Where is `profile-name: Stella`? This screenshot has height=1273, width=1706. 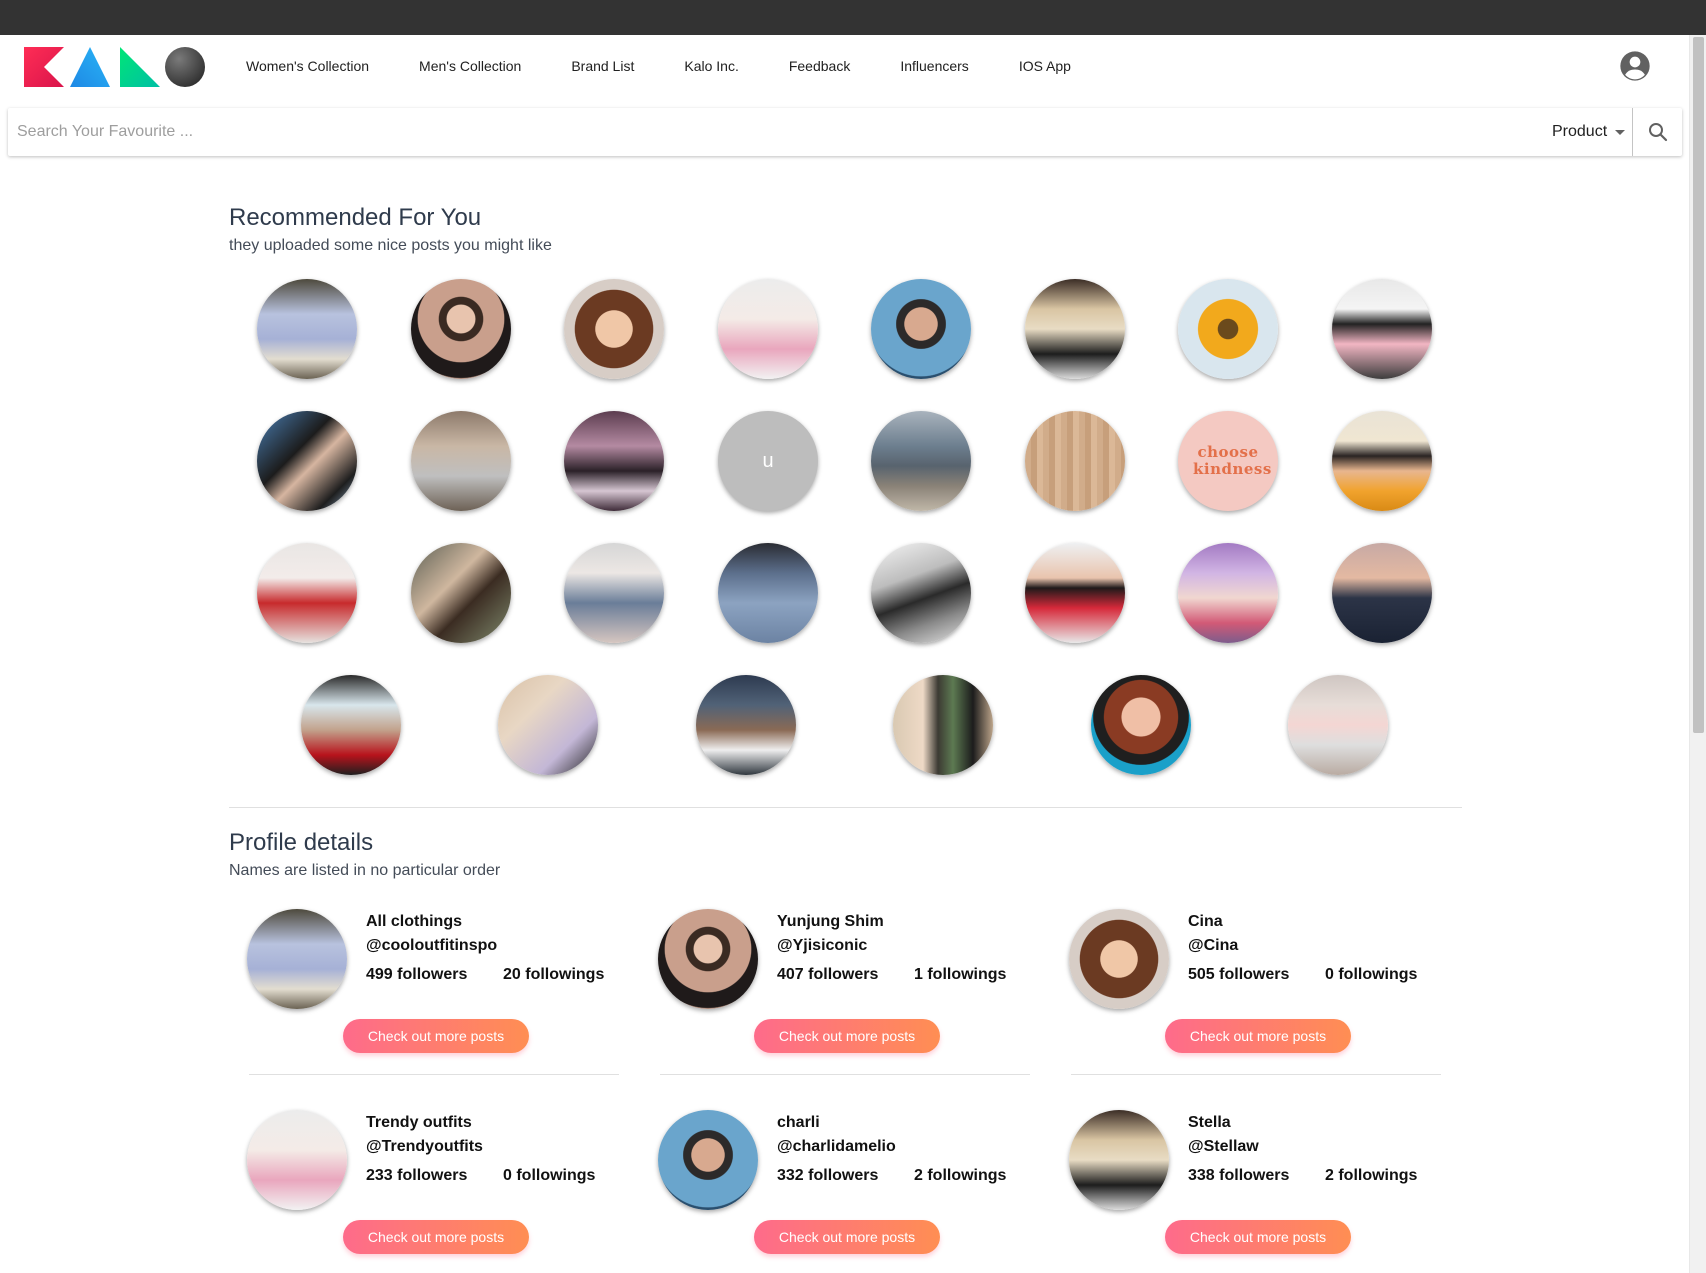 profile-name: Stella is located at coordinates (1209, 1122).